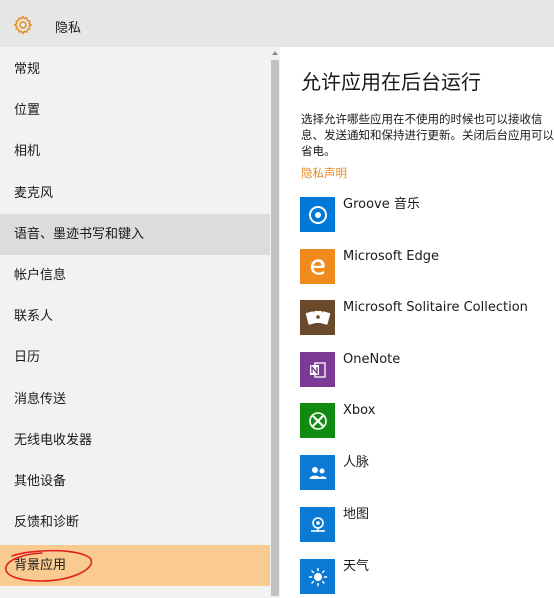  What do you see at coordinates (135, 110) in the screenshot?
I see `sidebar-item-location: 位置` at bounding box center [135, 110].